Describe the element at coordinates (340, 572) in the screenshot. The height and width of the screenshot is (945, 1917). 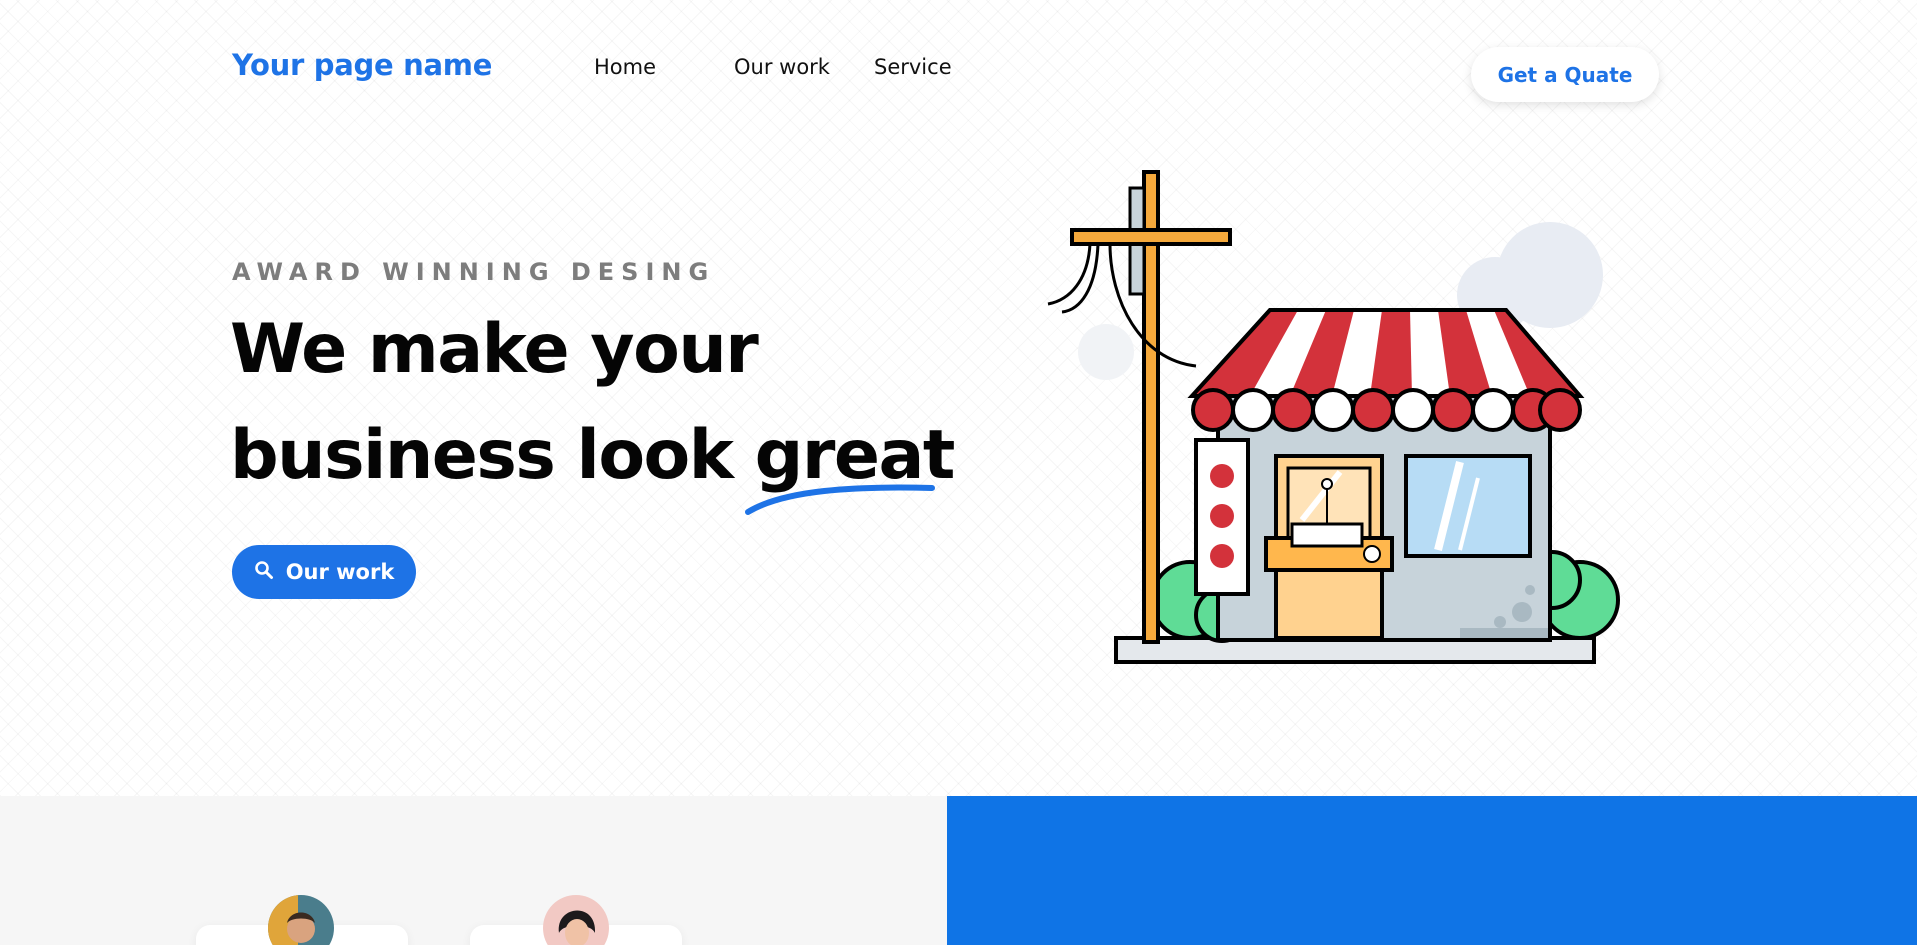
I see `our-work-button-label: Our work` at that location.